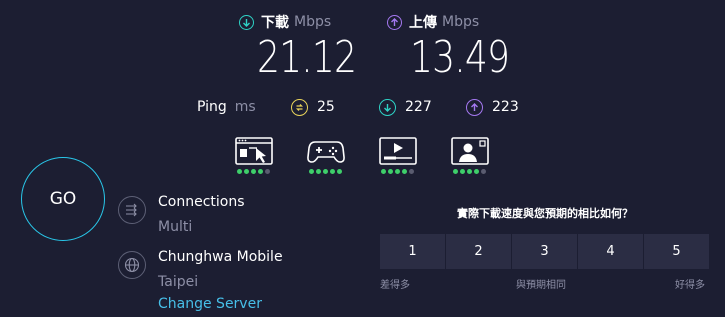  I want to click on server-name: Chunghwa Mobile, so click(220, 257).